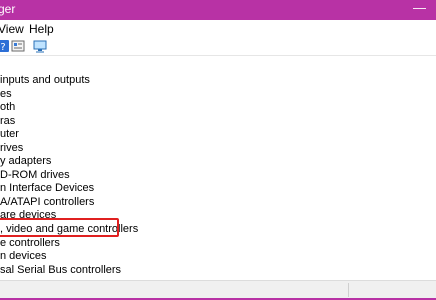  What do you see at coordinates (23, 256) in the screenshot?
I see `tree-item-system-devices: n devices` at bounding box center [23, 256].